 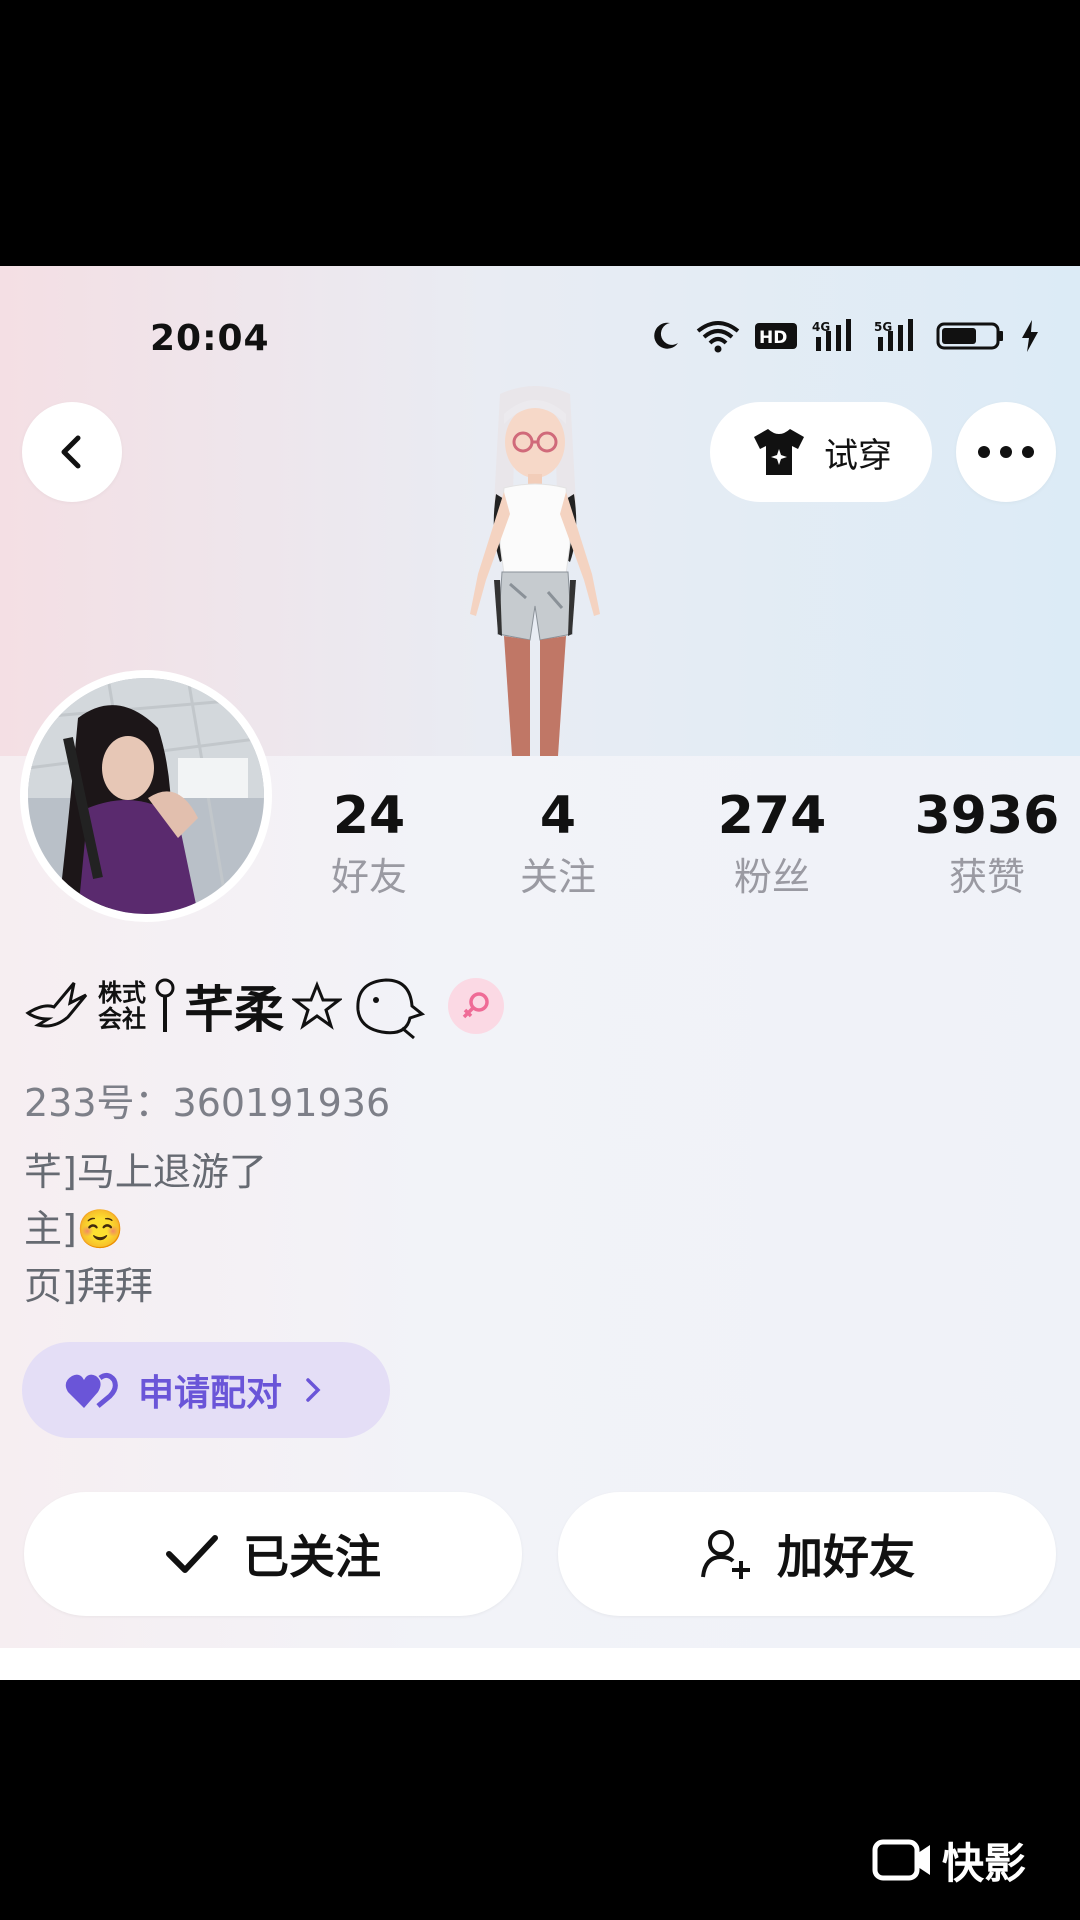 I want to click on stat-following: 4 关注, so click(x=558, y=843).